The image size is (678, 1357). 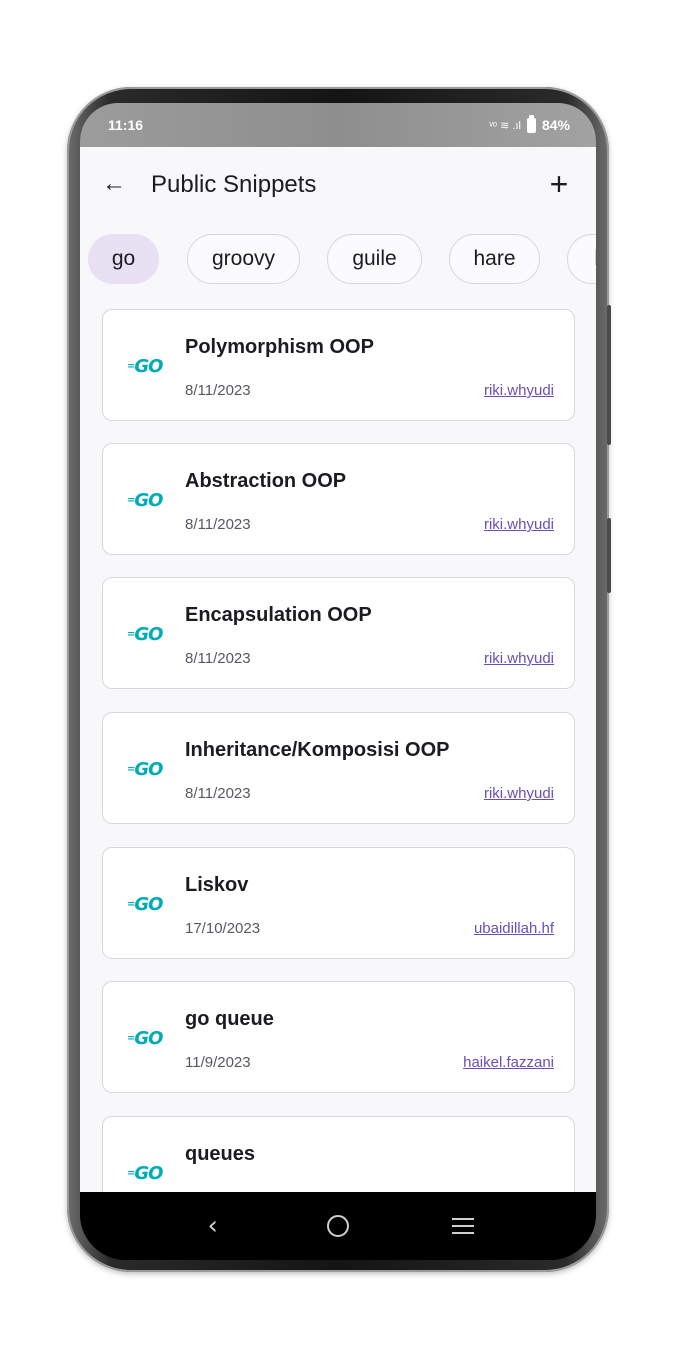 I want to click on chip-h: h, so click(x=581, y=259).